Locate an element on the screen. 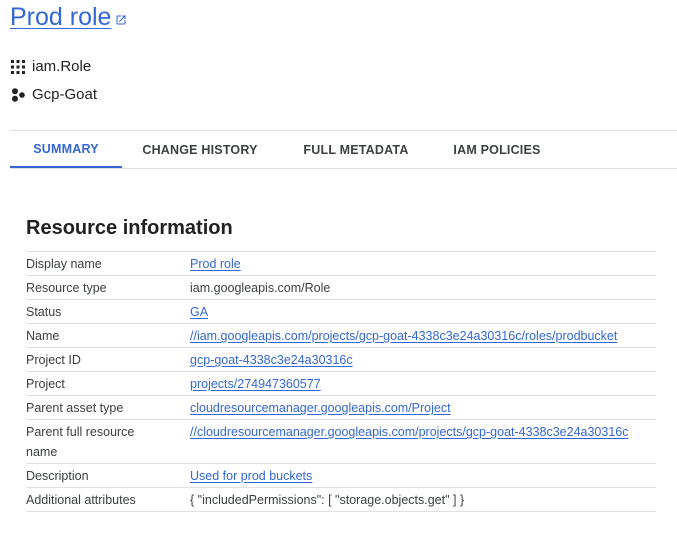  row-key: Display name is located at coordinates (64, 264).